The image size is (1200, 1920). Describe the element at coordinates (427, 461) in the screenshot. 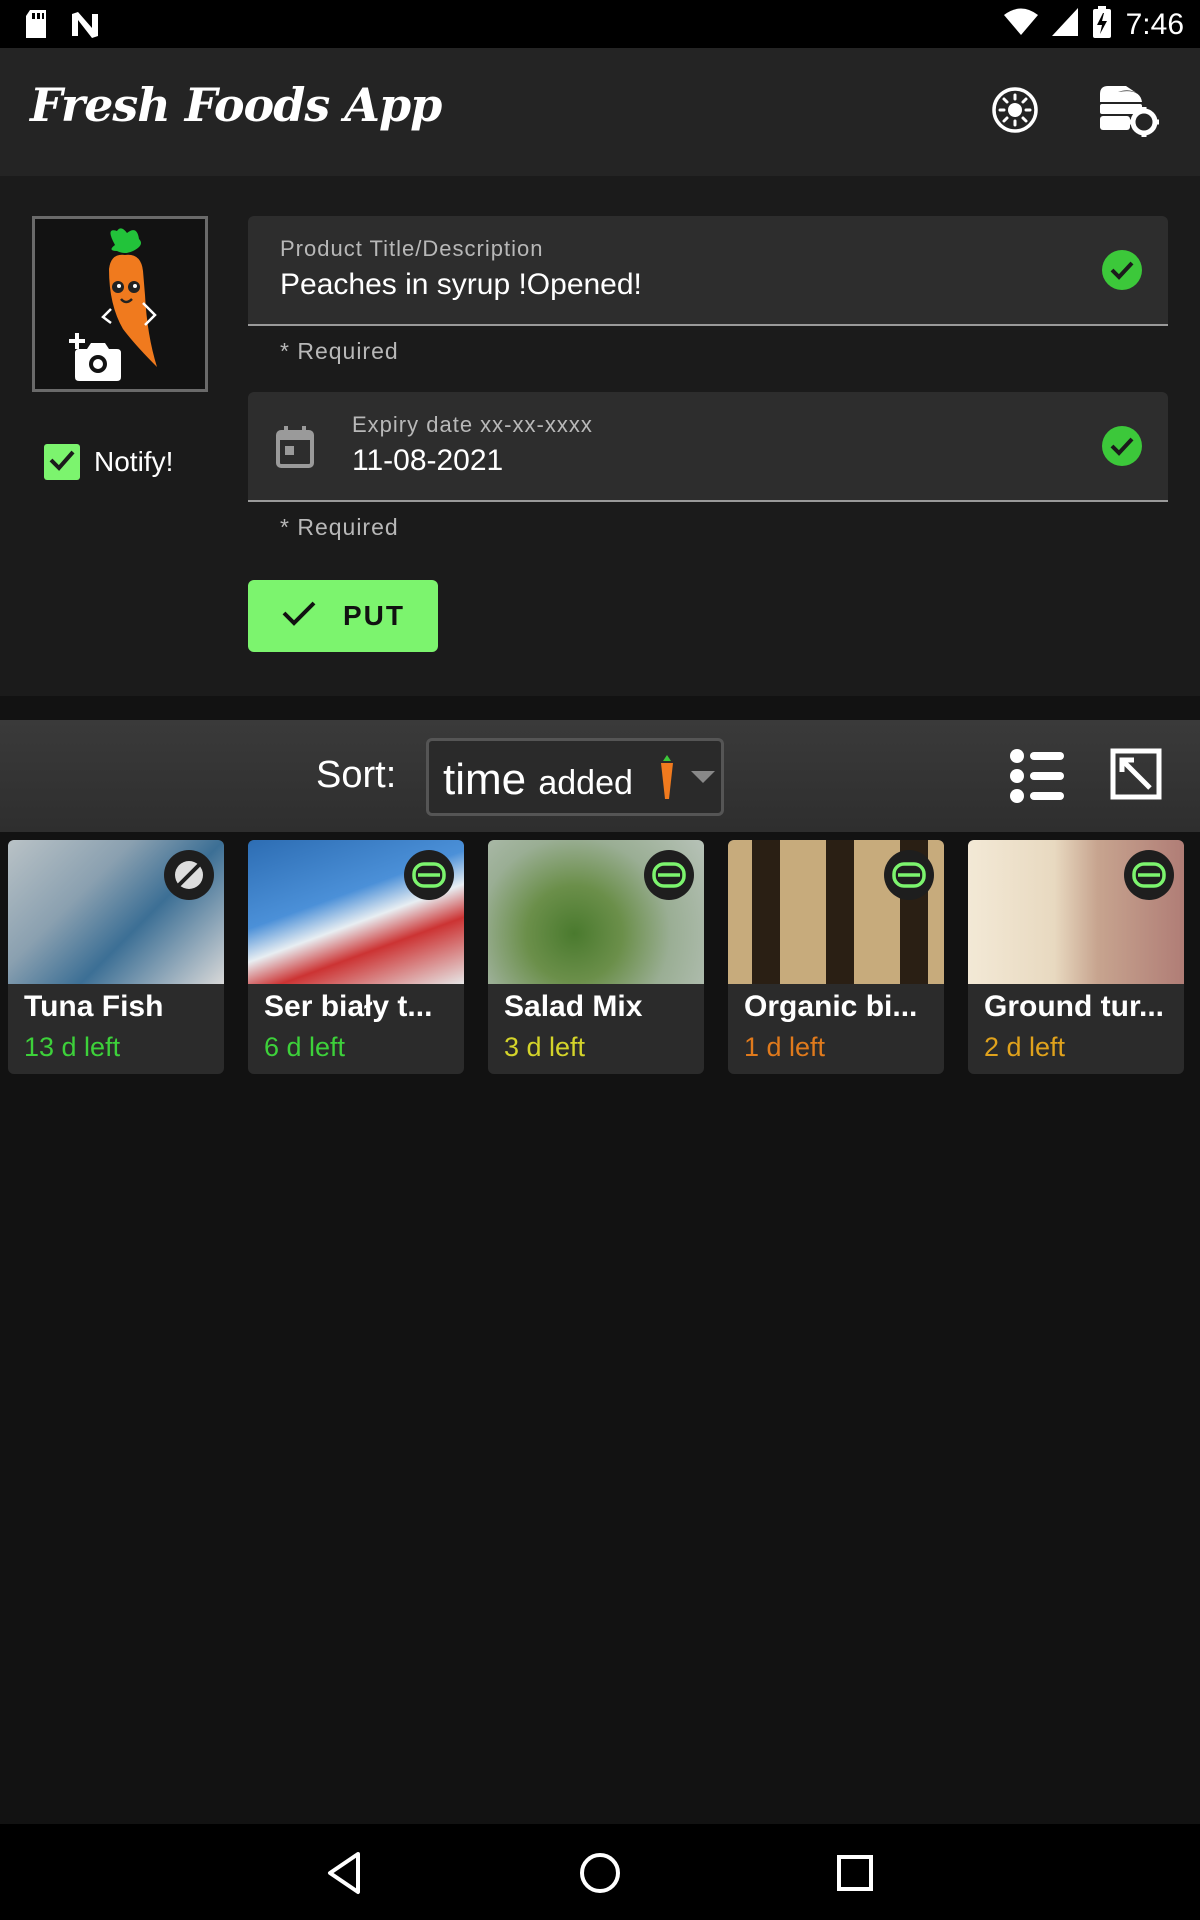

I see `expiry-date-input: 11-08-2021` at that location.